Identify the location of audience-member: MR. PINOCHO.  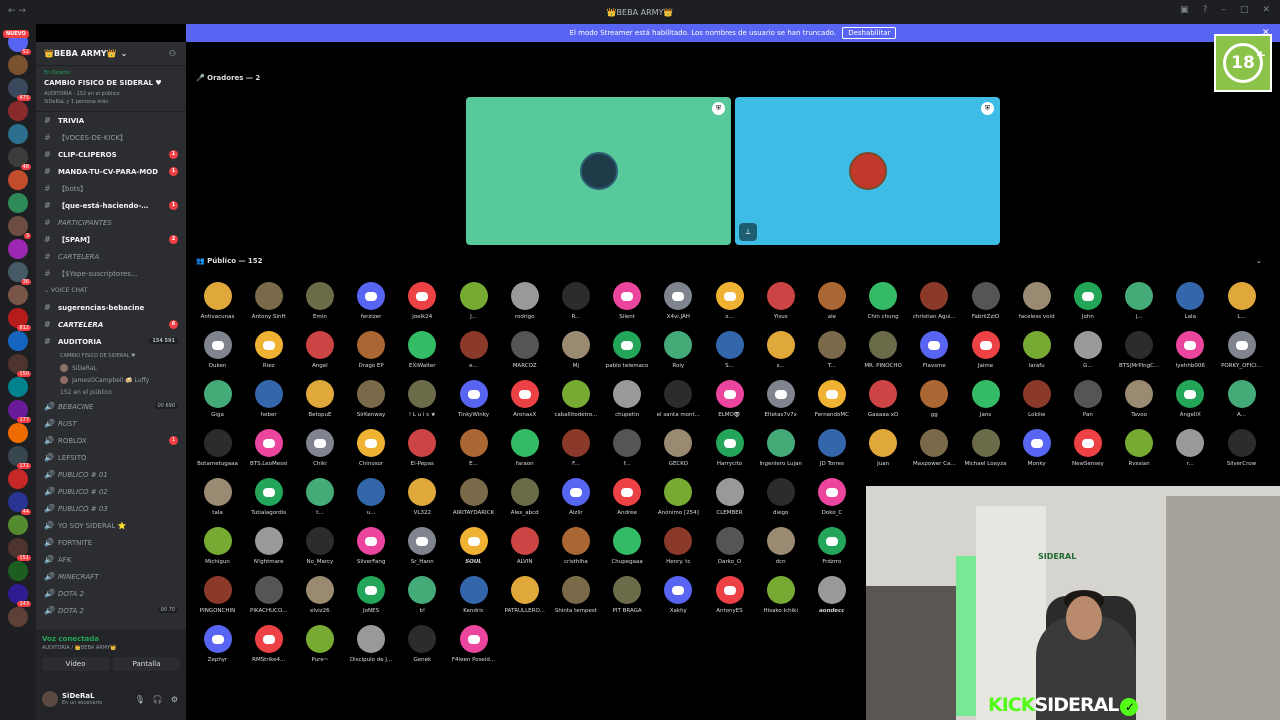
(883, 350).